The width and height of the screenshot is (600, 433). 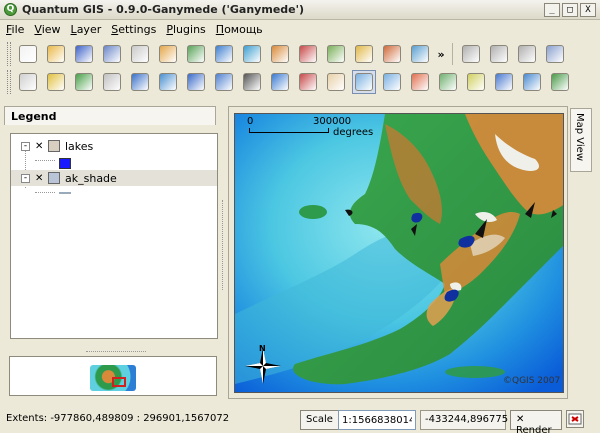 I want to click on grass-button, so click(x=84, y=82).